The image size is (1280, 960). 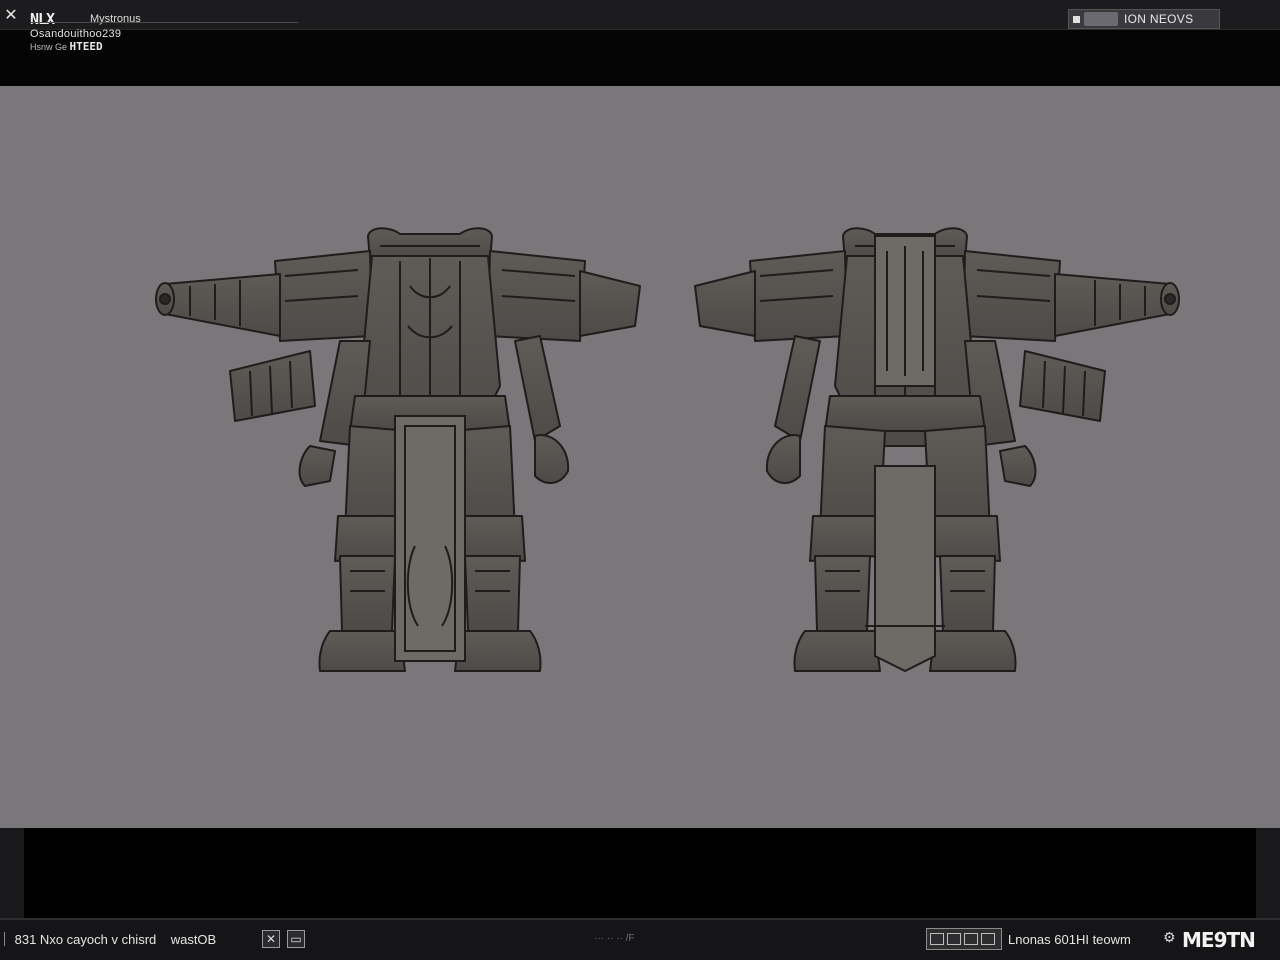 I want to click on status-mid-text: ··· ·· ·· /F, so click(x=614, y=938).